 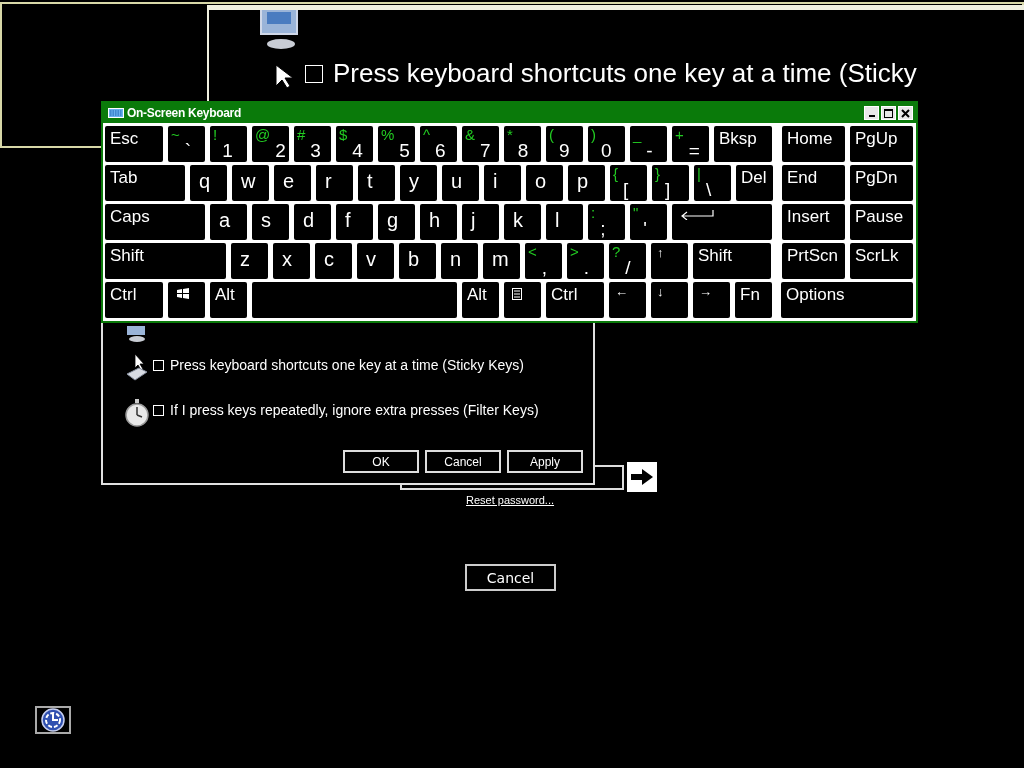 I want to click on keyboard-key: x, so click(x=291, y=261).